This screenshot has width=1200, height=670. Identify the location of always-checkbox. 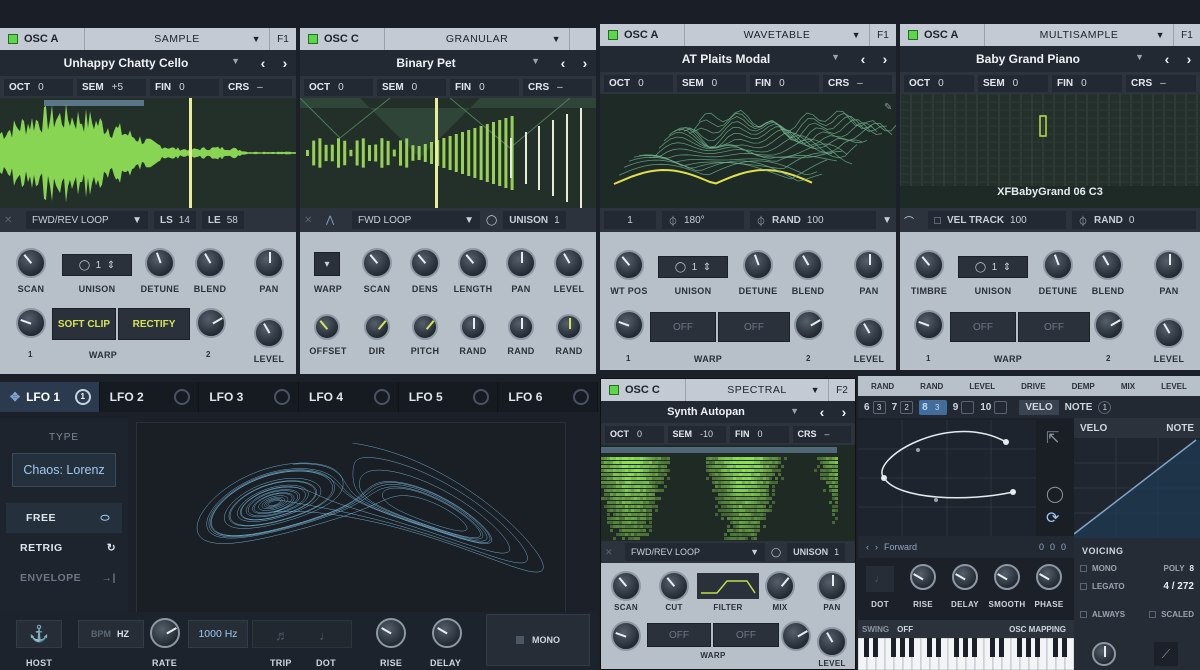
(1083, 614).